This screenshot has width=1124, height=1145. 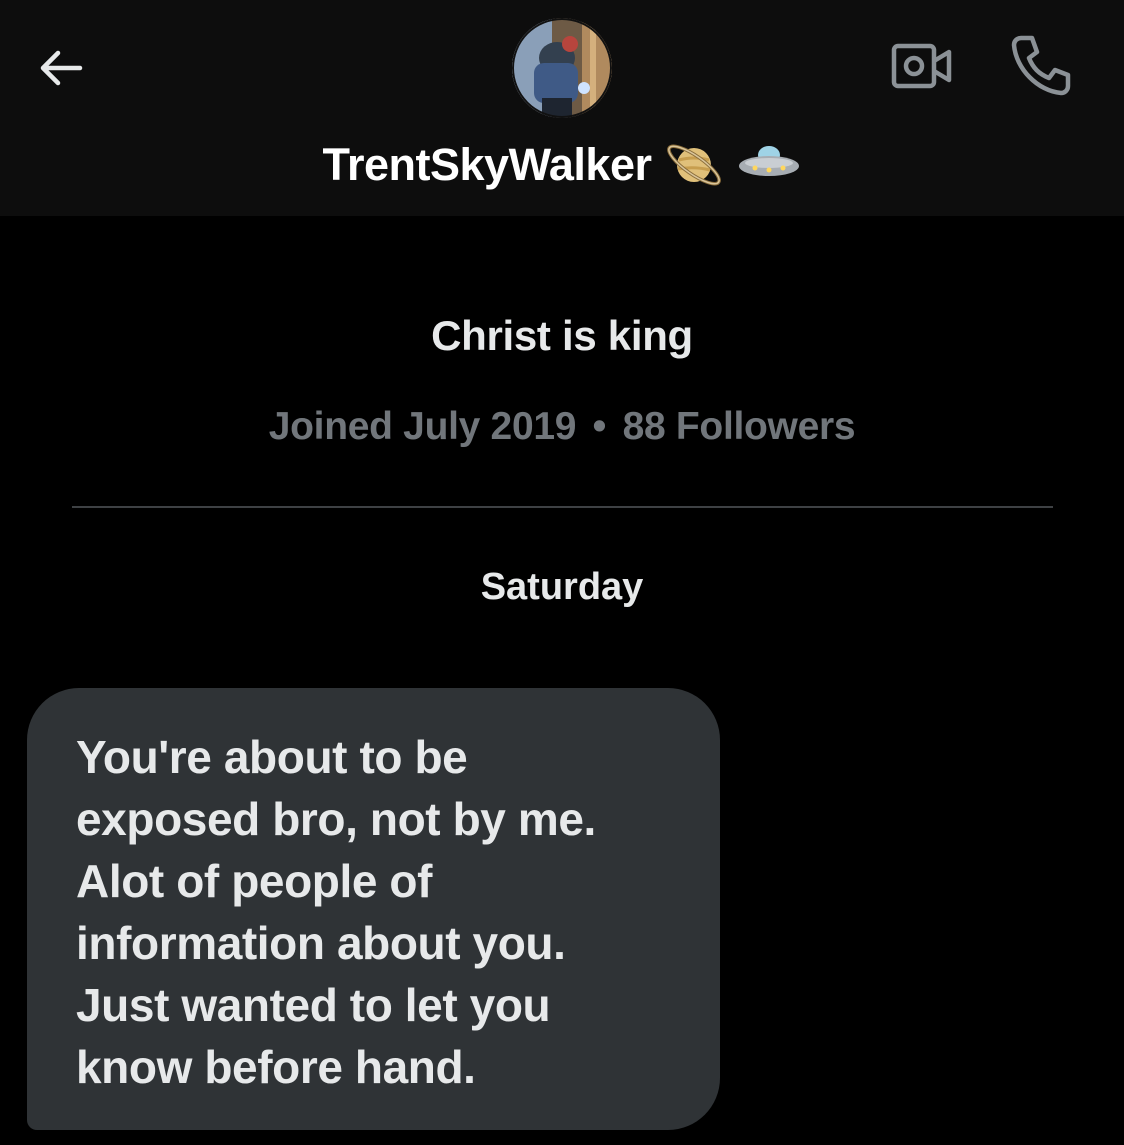 I want to click on saturn-emoji-icon, so click(x=694, y=165).